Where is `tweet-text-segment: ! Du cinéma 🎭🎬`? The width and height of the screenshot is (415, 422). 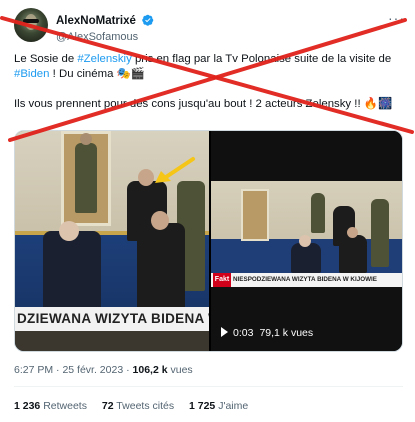
tweet-text-segment: ! Du cinéma 🎭🎬 is located at coordinates (97, 74).